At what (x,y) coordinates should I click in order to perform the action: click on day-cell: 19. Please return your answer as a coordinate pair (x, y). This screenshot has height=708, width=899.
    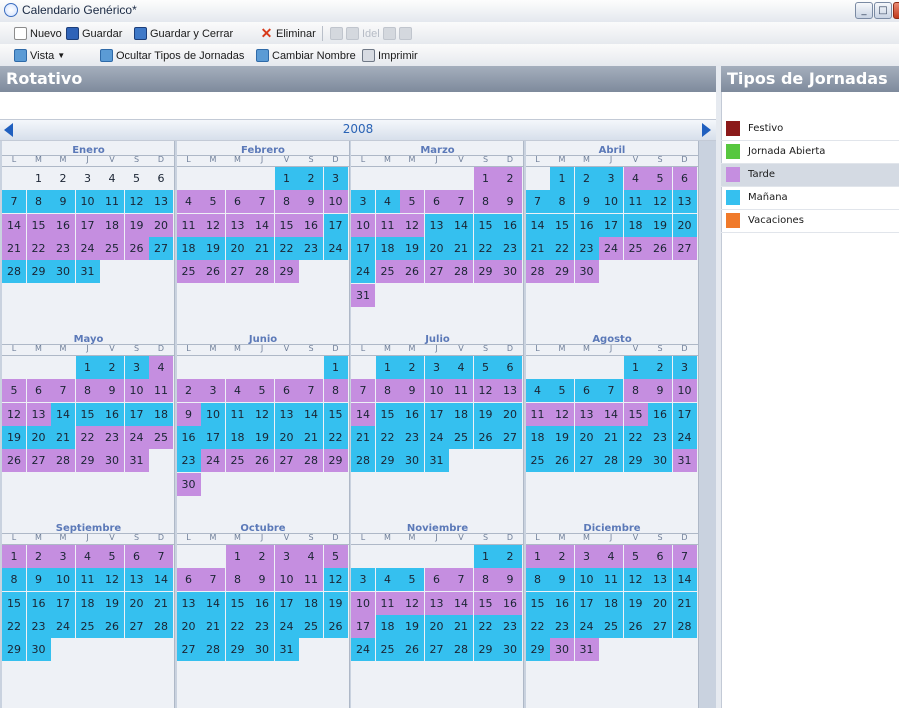
    Looking at the image, I should click on (262, 437).